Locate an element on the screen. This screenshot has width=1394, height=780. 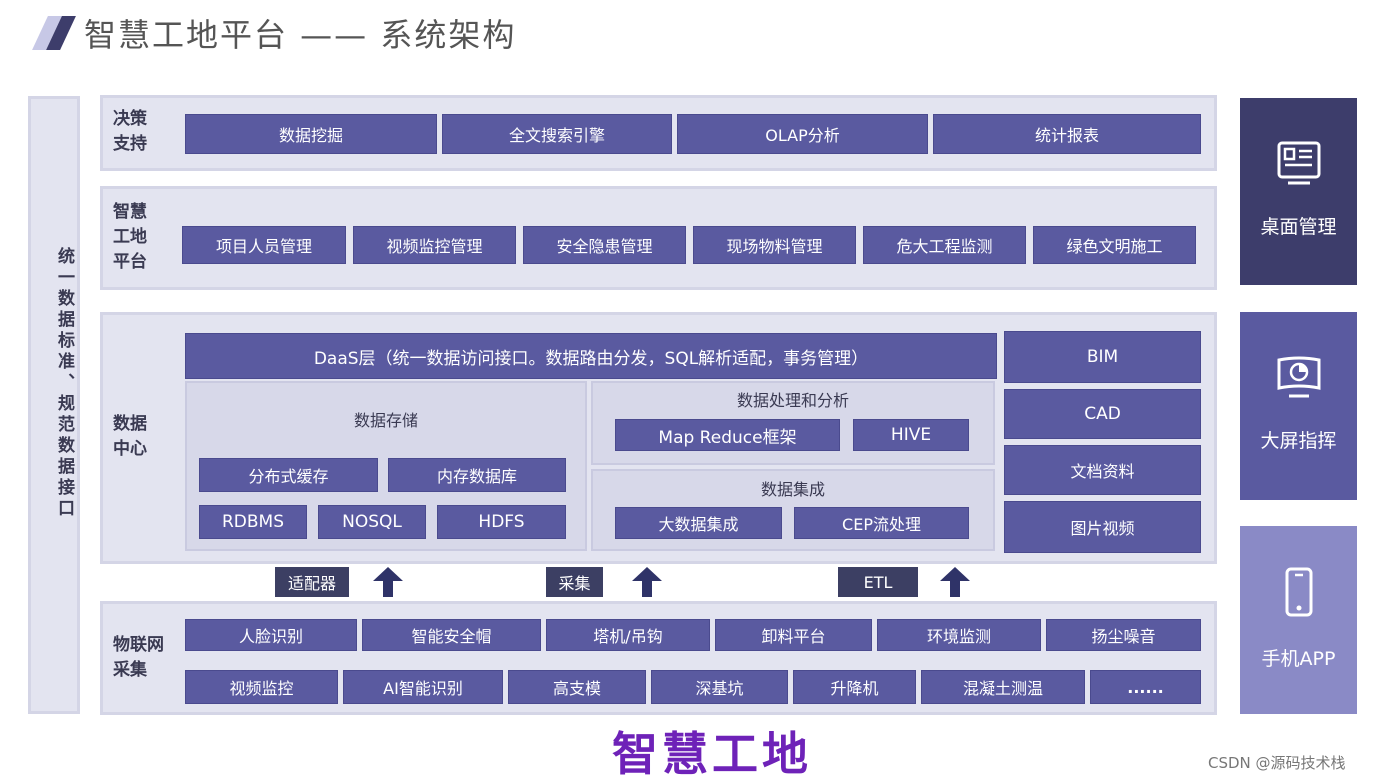
device-environment-monitoring: 环境监测 is located at coordinates (959, 635).